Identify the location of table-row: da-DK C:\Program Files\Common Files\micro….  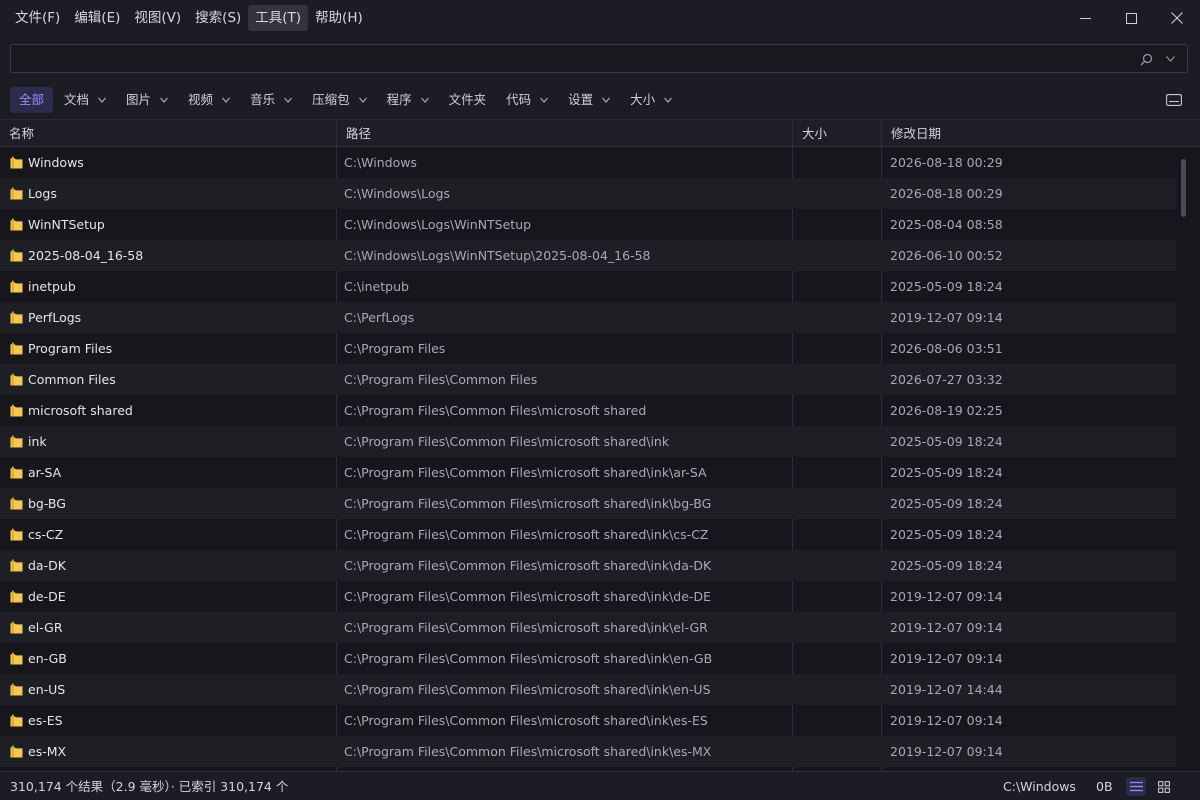
(588, 565).